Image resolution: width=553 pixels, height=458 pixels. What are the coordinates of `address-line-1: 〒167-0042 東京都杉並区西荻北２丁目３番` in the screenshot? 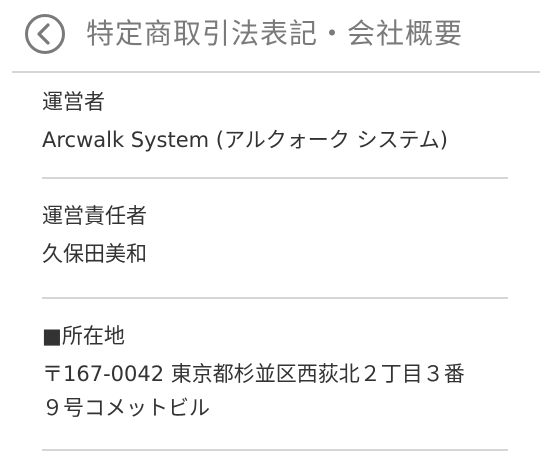 It's located at (253, 374).